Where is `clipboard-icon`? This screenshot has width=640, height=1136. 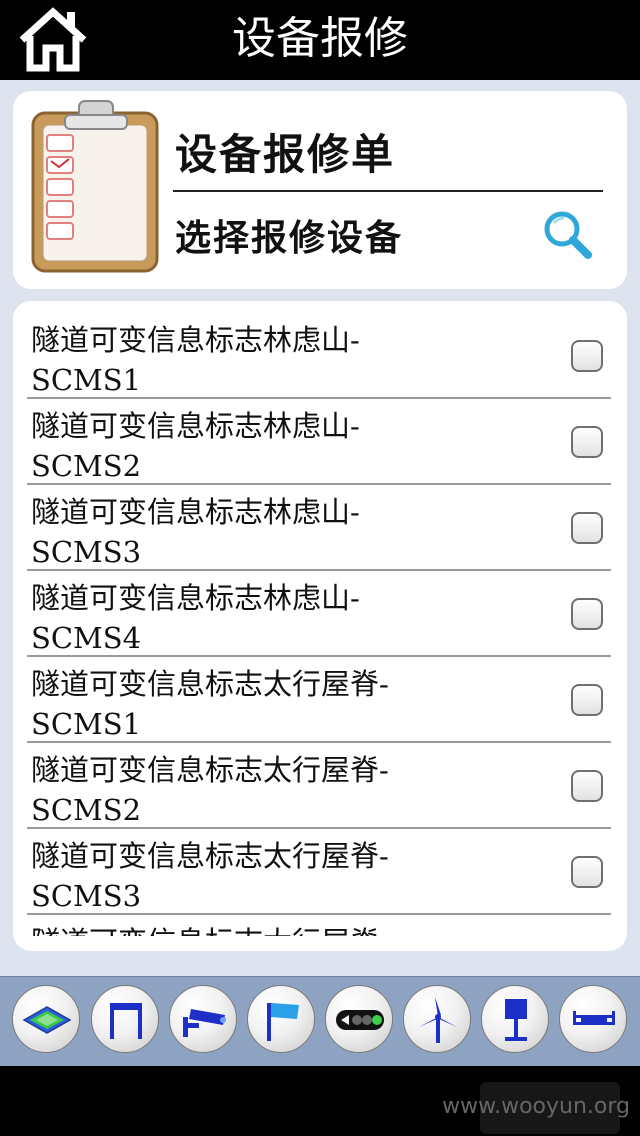
clipboard-icon is located at coordinates (95, 186).